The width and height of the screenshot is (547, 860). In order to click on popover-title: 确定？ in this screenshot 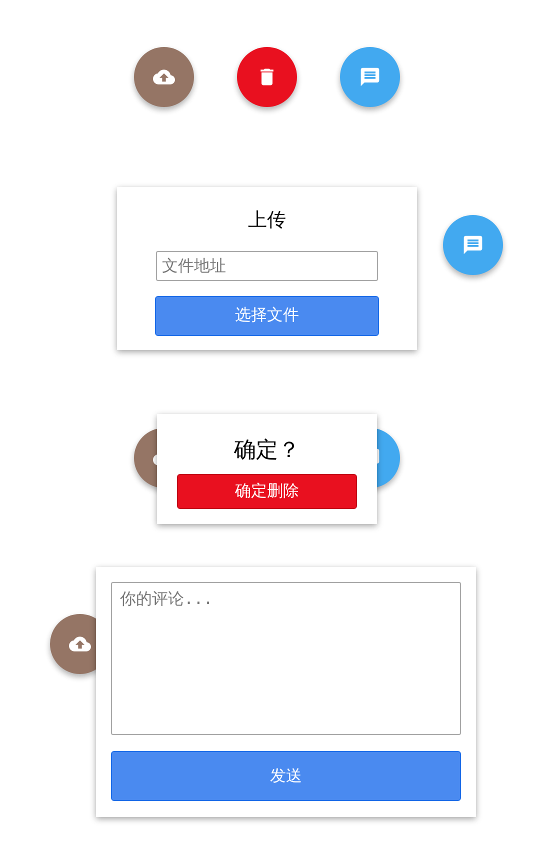, I will do `click(267, 451)`.